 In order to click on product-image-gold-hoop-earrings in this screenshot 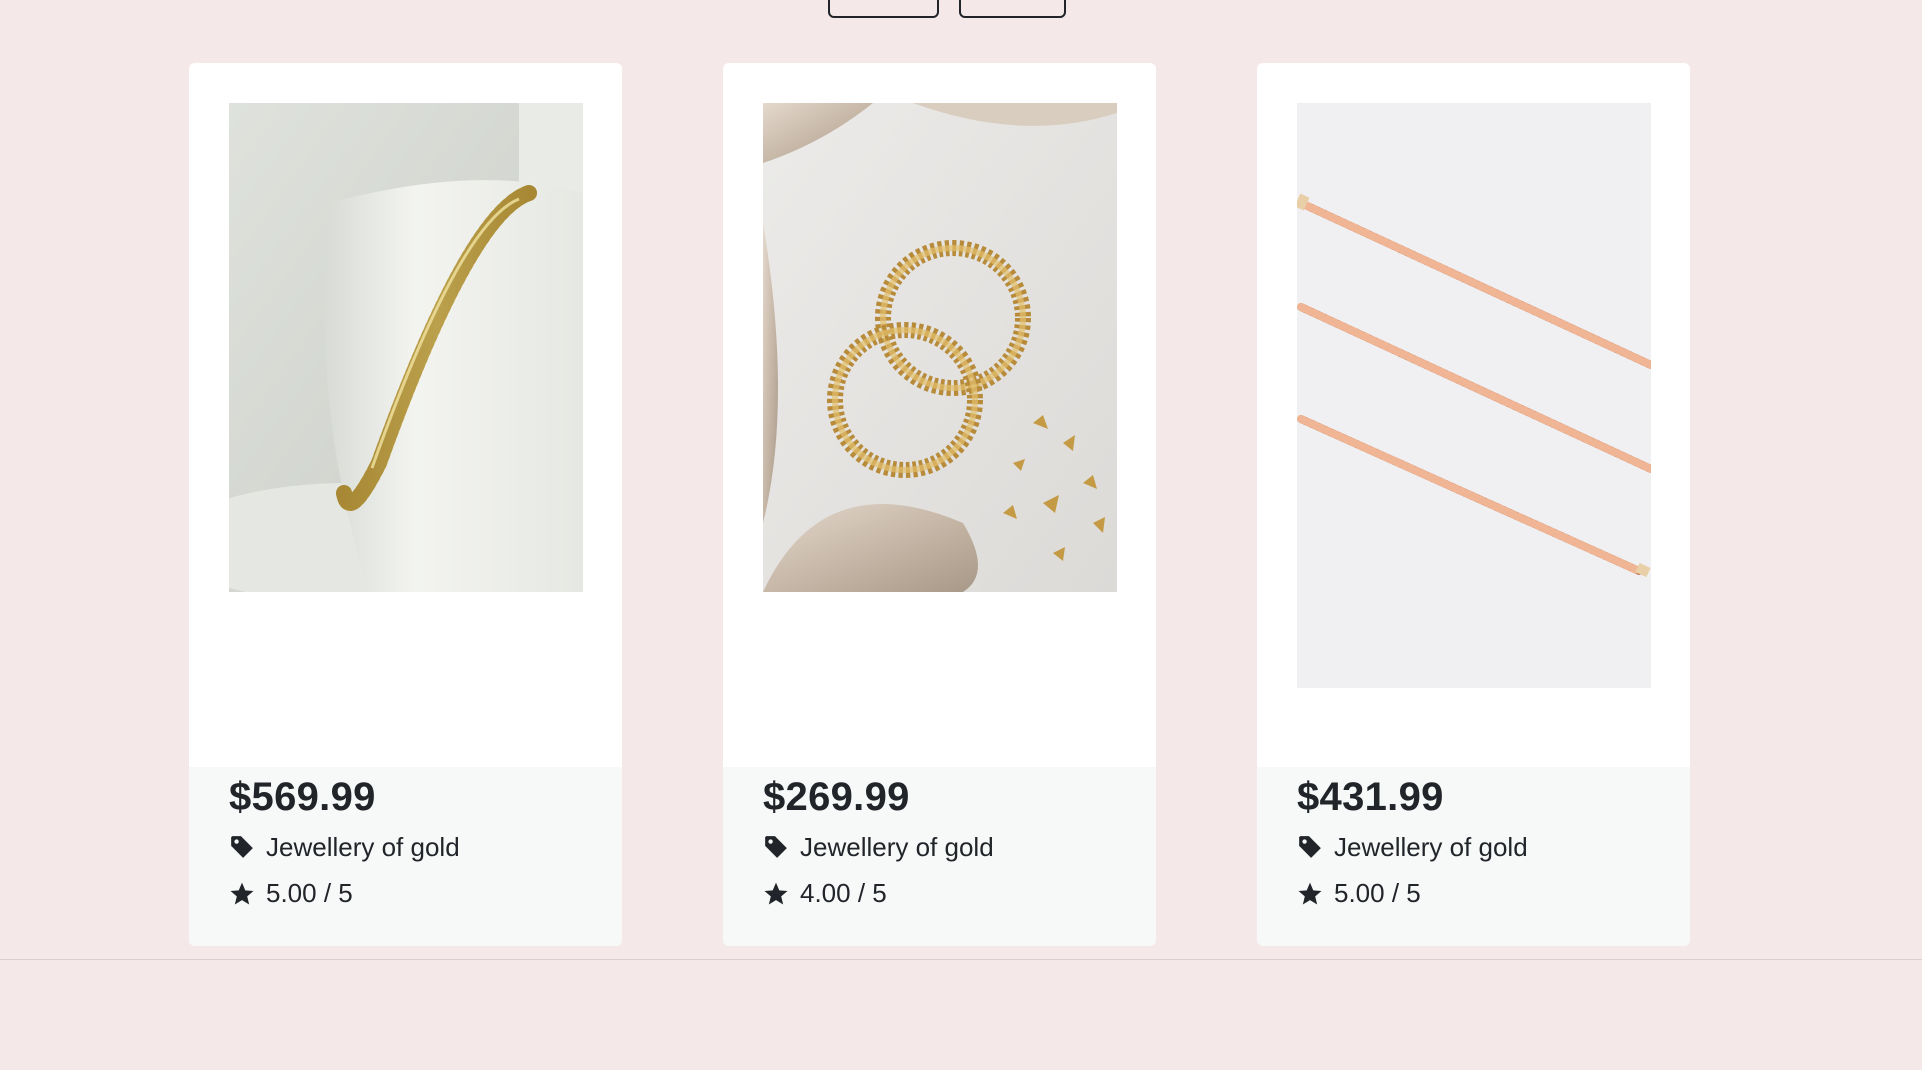, I will do `click(940, 347)`.